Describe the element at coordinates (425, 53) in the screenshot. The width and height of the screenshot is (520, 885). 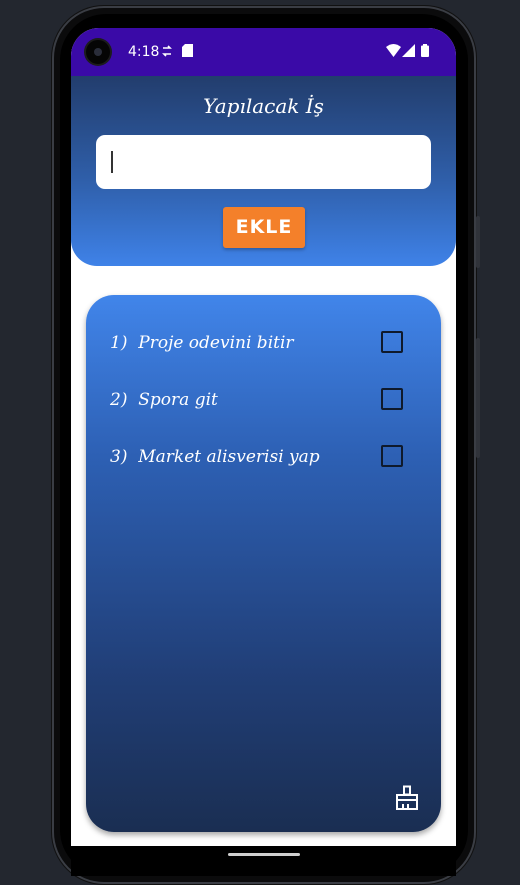
I see `battery-icon` at that location.